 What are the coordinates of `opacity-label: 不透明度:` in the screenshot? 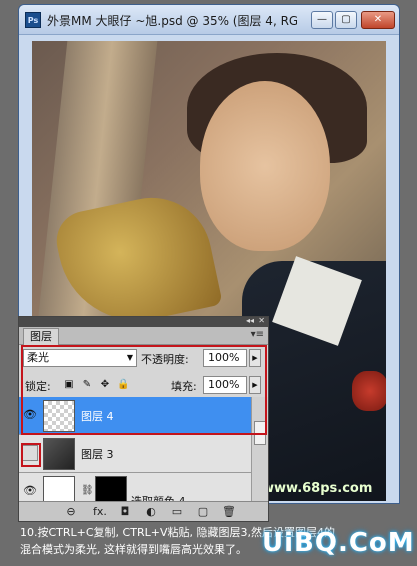 It's located at (165, 359).